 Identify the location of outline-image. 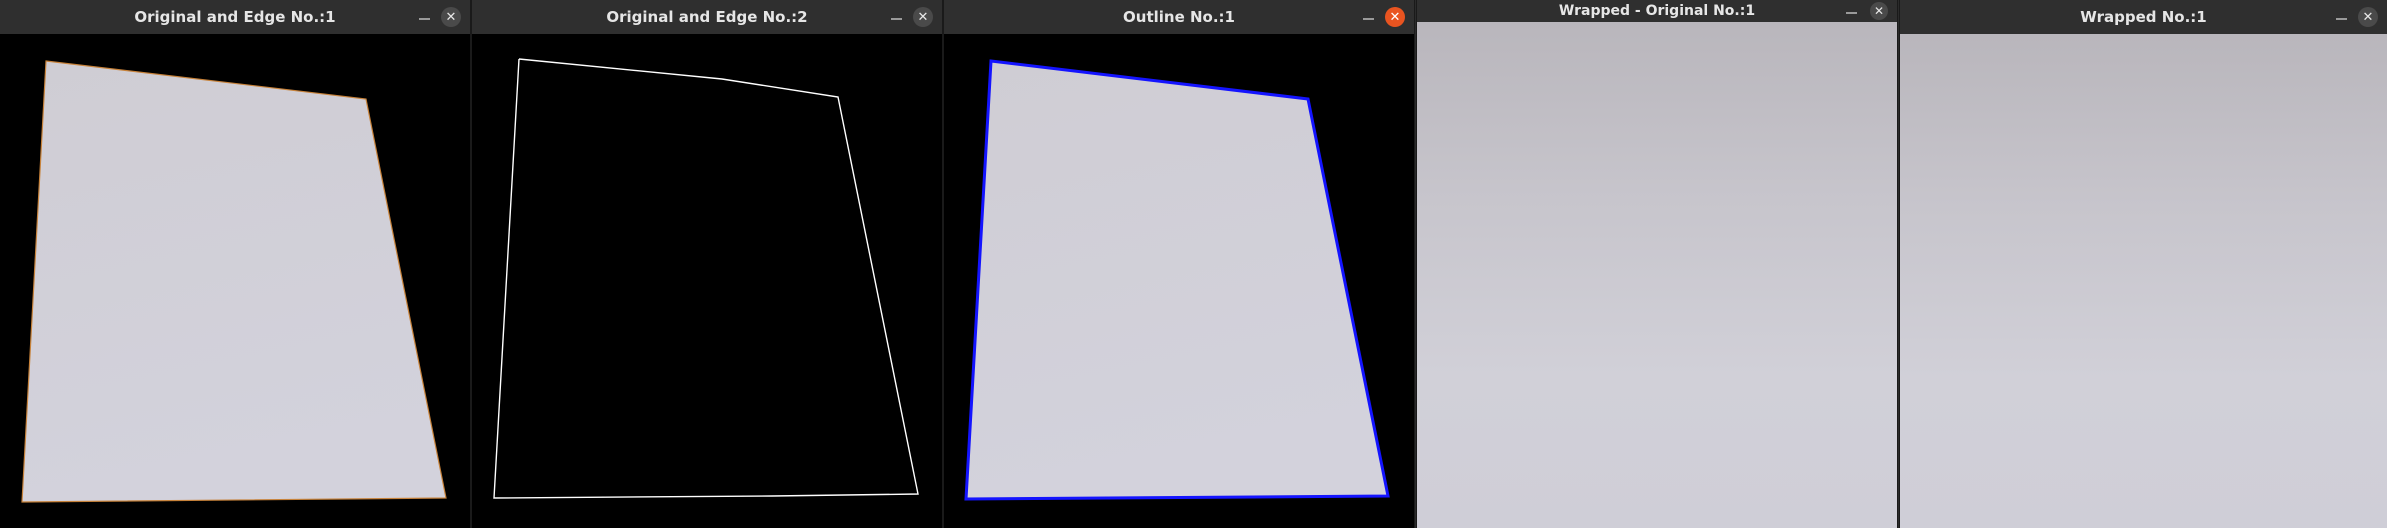
(1177, 280).